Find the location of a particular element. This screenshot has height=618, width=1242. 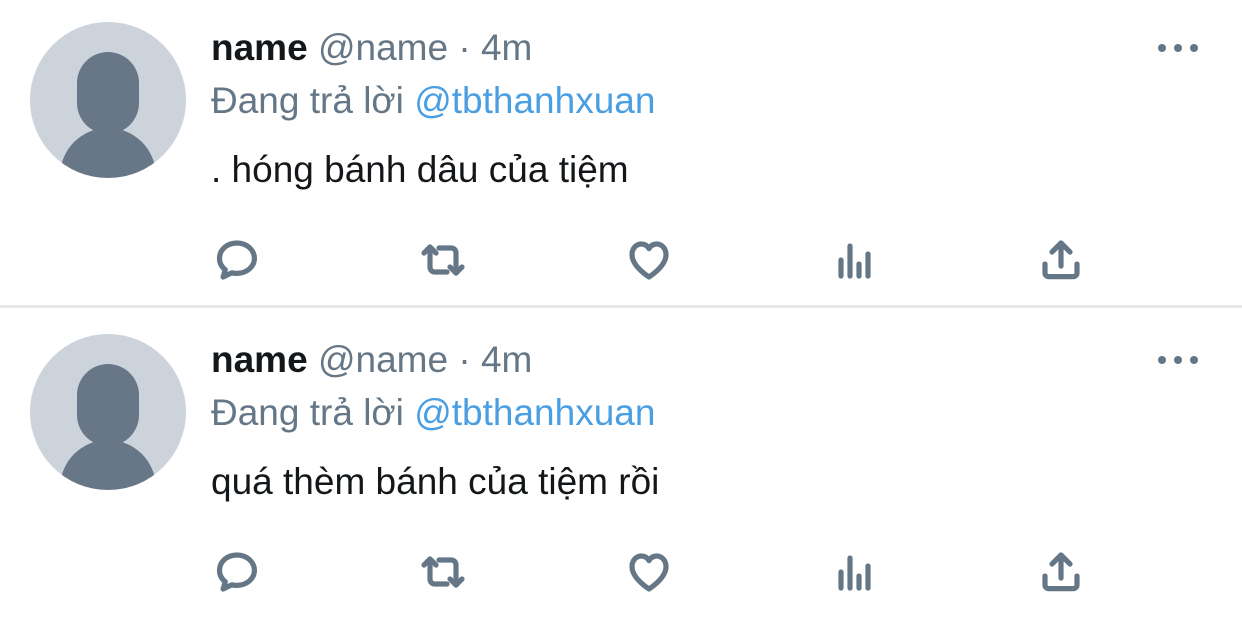

tweet-text: . hóng bánh dâu của tiệm is located at coordinates (420, 169).